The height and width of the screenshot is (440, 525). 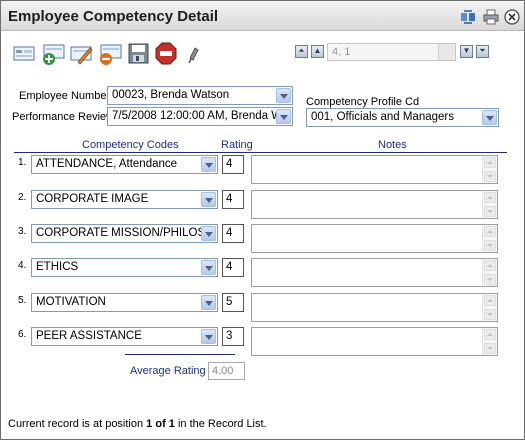 I want to click on next-record-button: ▼, so click(x=466, y=51).